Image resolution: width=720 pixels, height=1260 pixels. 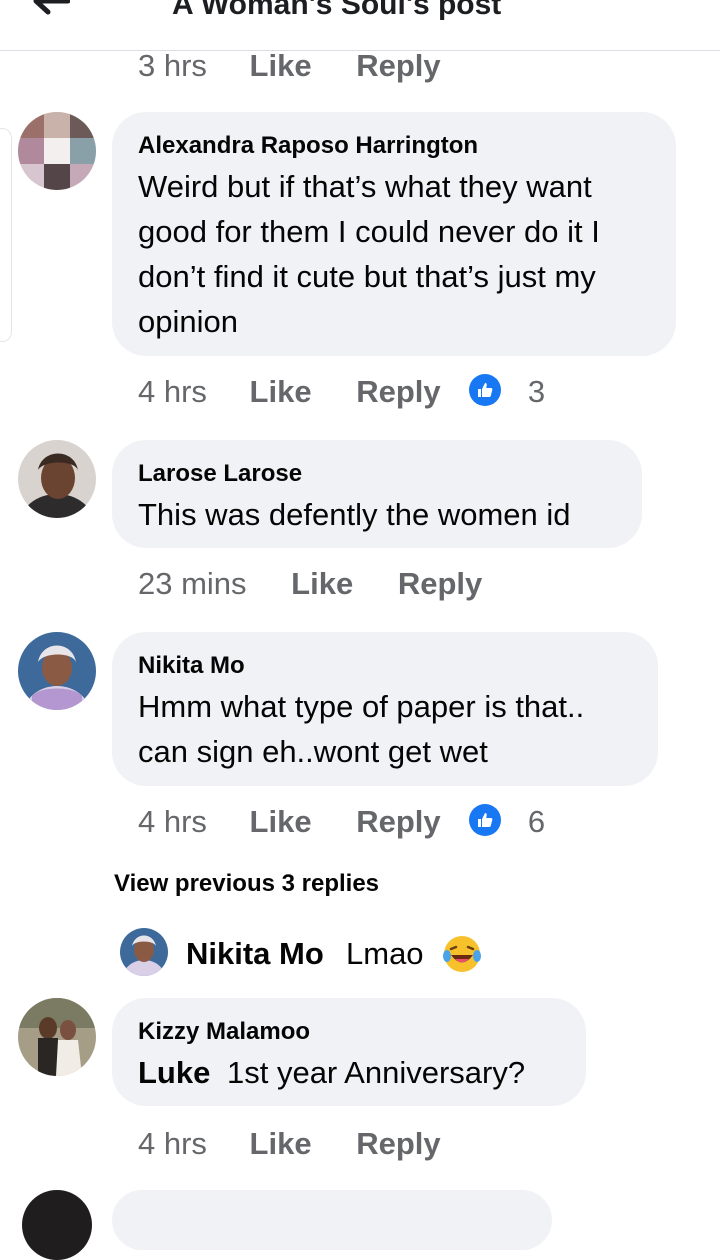 What do you see at coordinates (462, 954) in the screenshot?
I see `laughing-tears-emoji-icon` at bounding box center [462, 954].